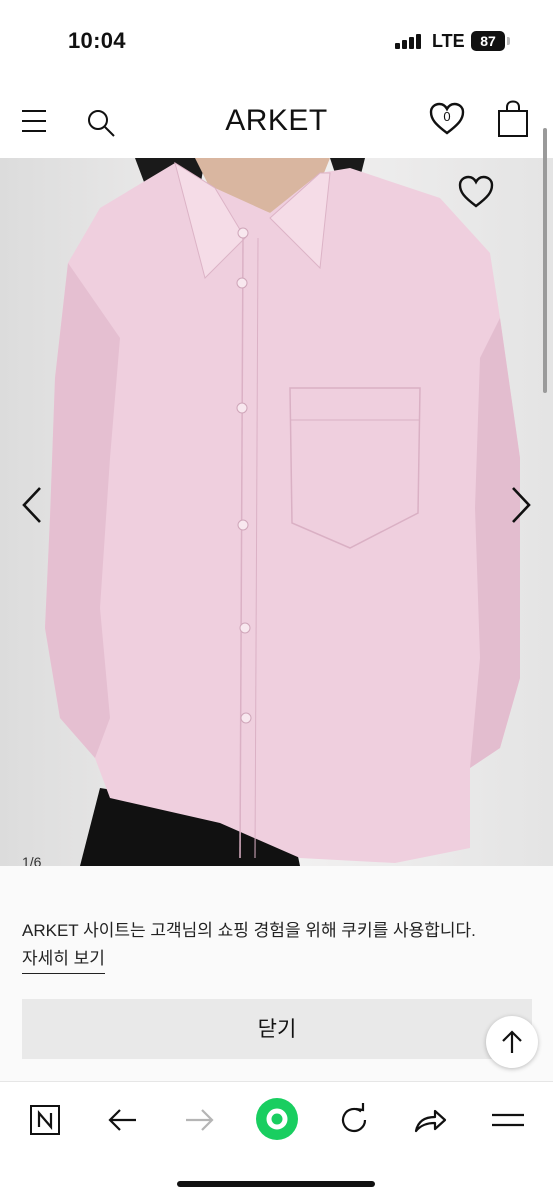  I want to click on up-arrow-icon, so click(512, 1041).